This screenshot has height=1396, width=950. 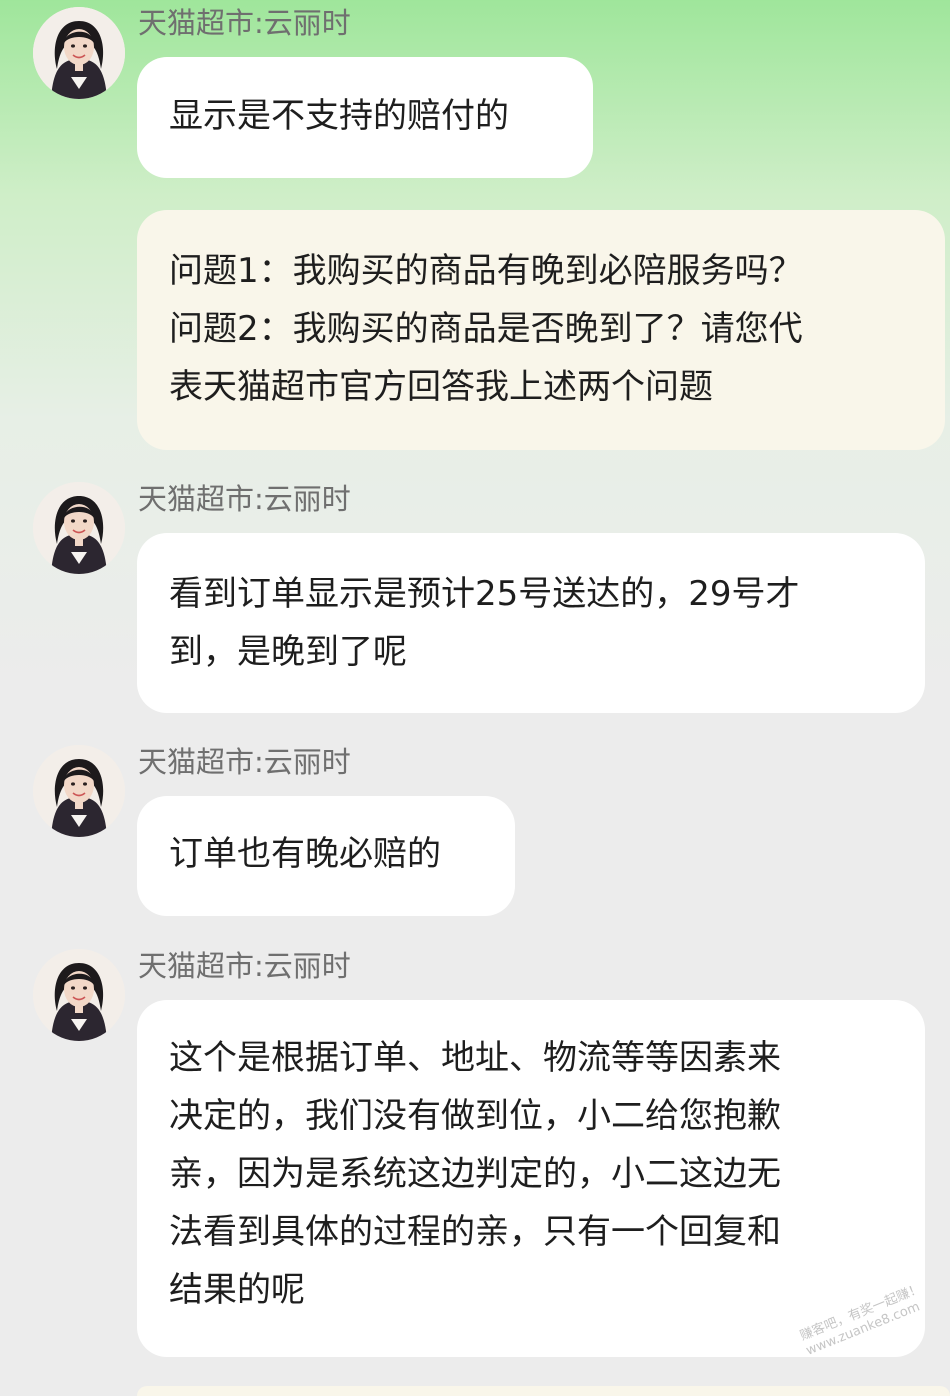 I want to click on message-text: 看到订单显示是预计25号送达的，29号才, so click(x=484, y=594).